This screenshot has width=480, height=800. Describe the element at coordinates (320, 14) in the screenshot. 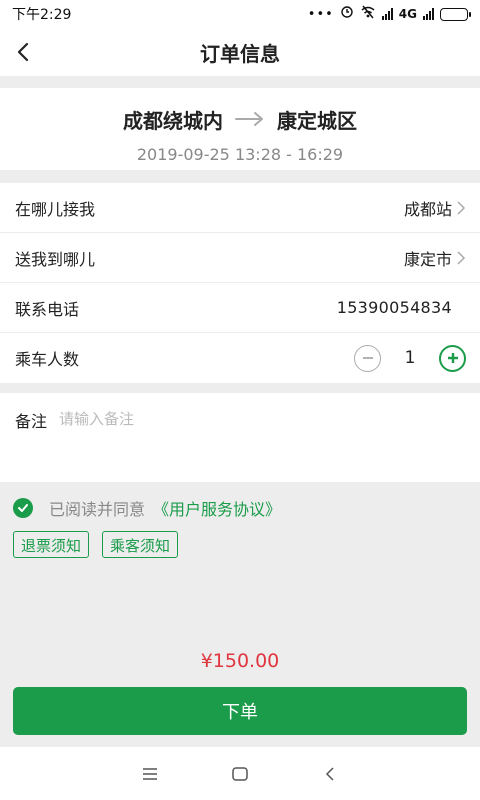

I see `status-dots: •••` at that location.